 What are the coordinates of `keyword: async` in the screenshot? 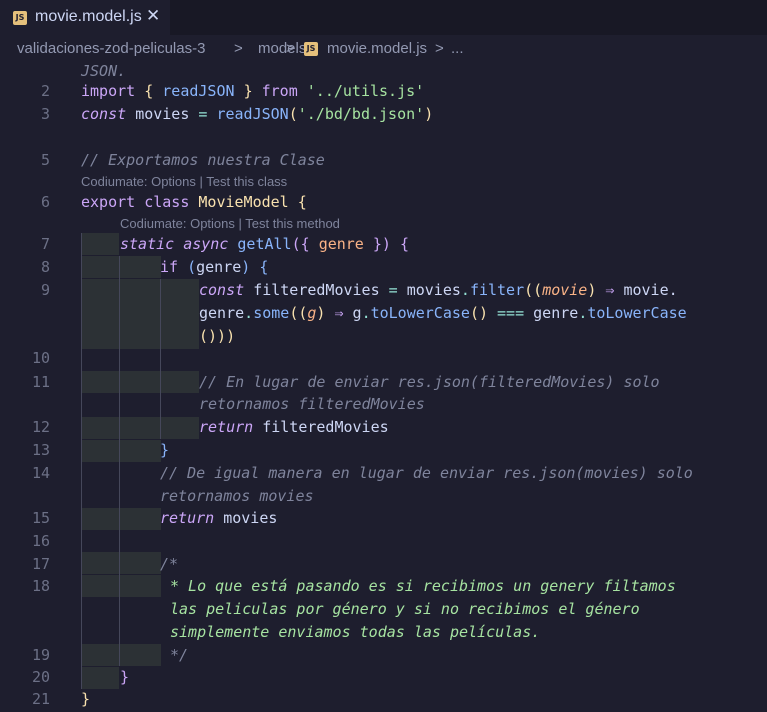 It's located at (206, 244).